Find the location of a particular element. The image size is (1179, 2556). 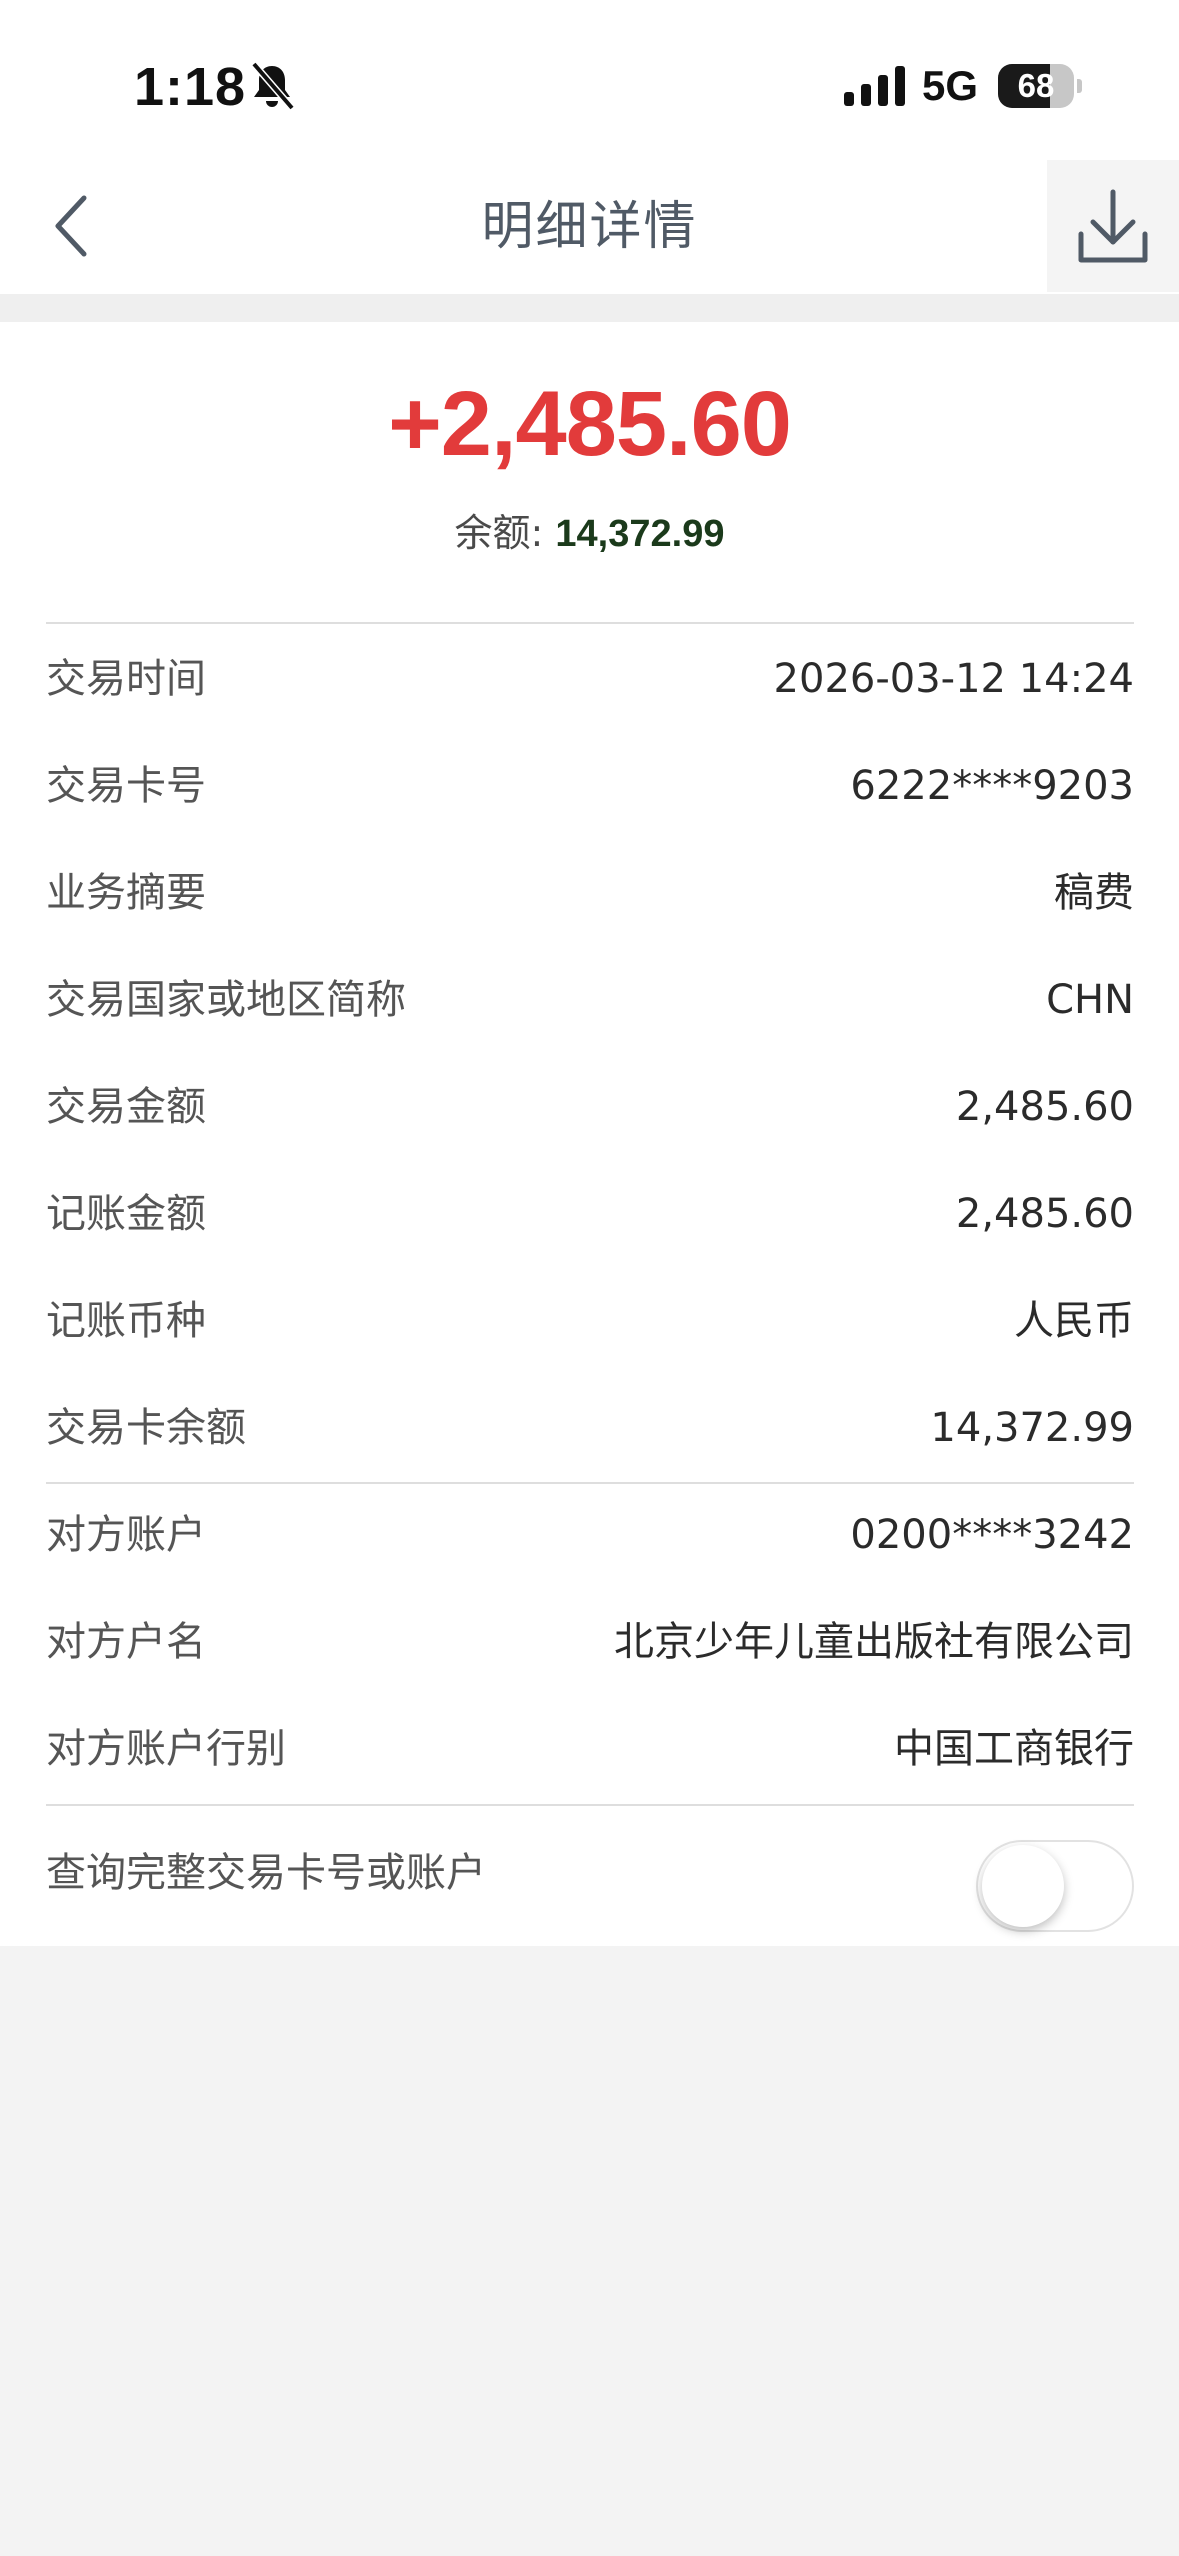

detail-row-country: 交易国家或地区简称 CHN is located at coordinates (590, 1000).